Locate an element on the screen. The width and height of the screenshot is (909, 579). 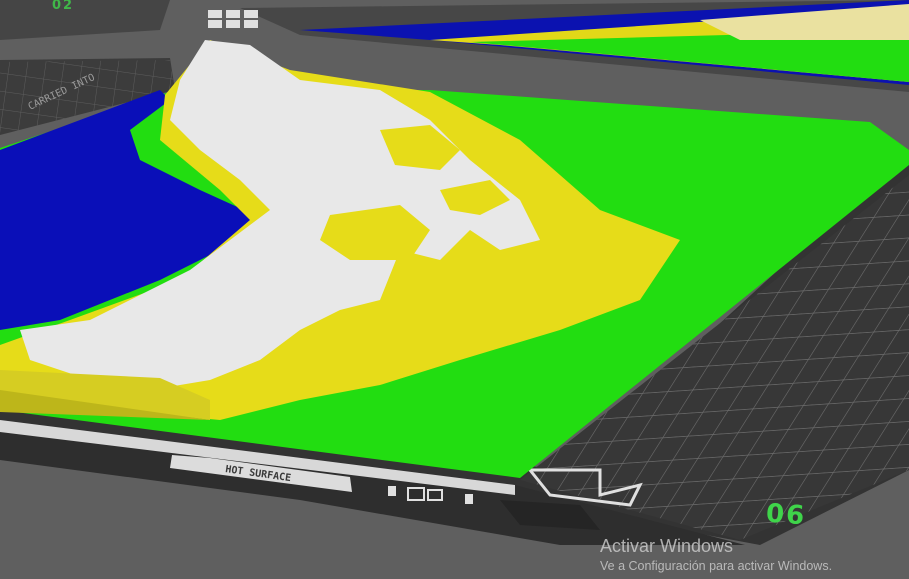
back-plate-number: 02 is located at coordinates (63, 6).